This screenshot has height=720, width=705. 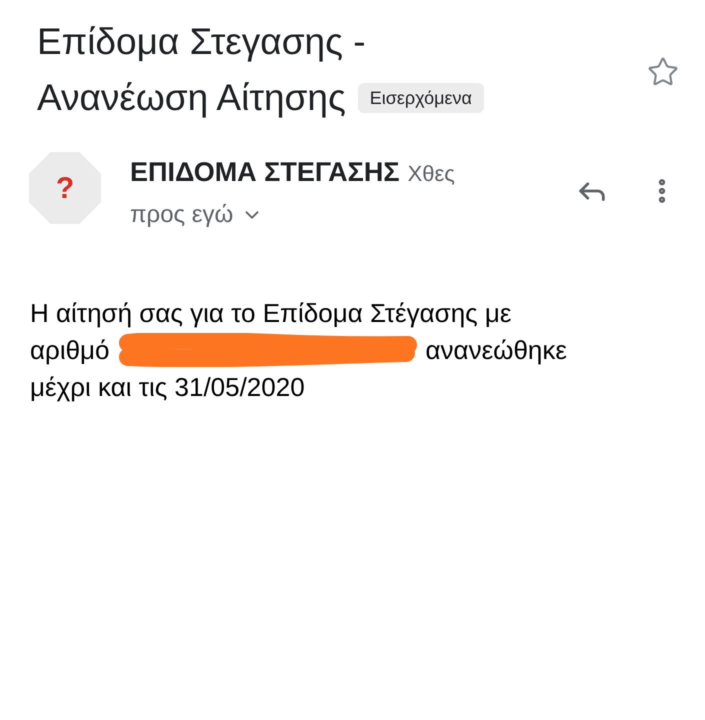 What do you see at coordinates (65, 188) in the screenshot?
I see `sender-avatar: ?` at bounding box center [65, 188].